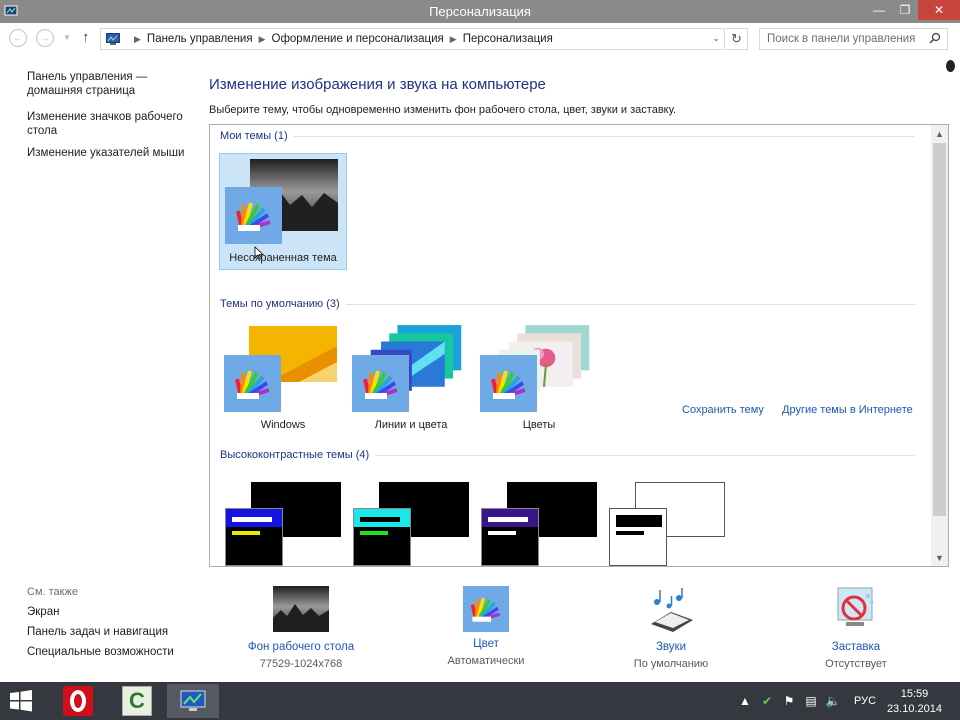 This screenshot has height=720, width=960. What do you see at coordinates (301, 647) in the screenshot?
I see `desktop-background-link: Фон рабочего стола` at bounding box center [301, 647].